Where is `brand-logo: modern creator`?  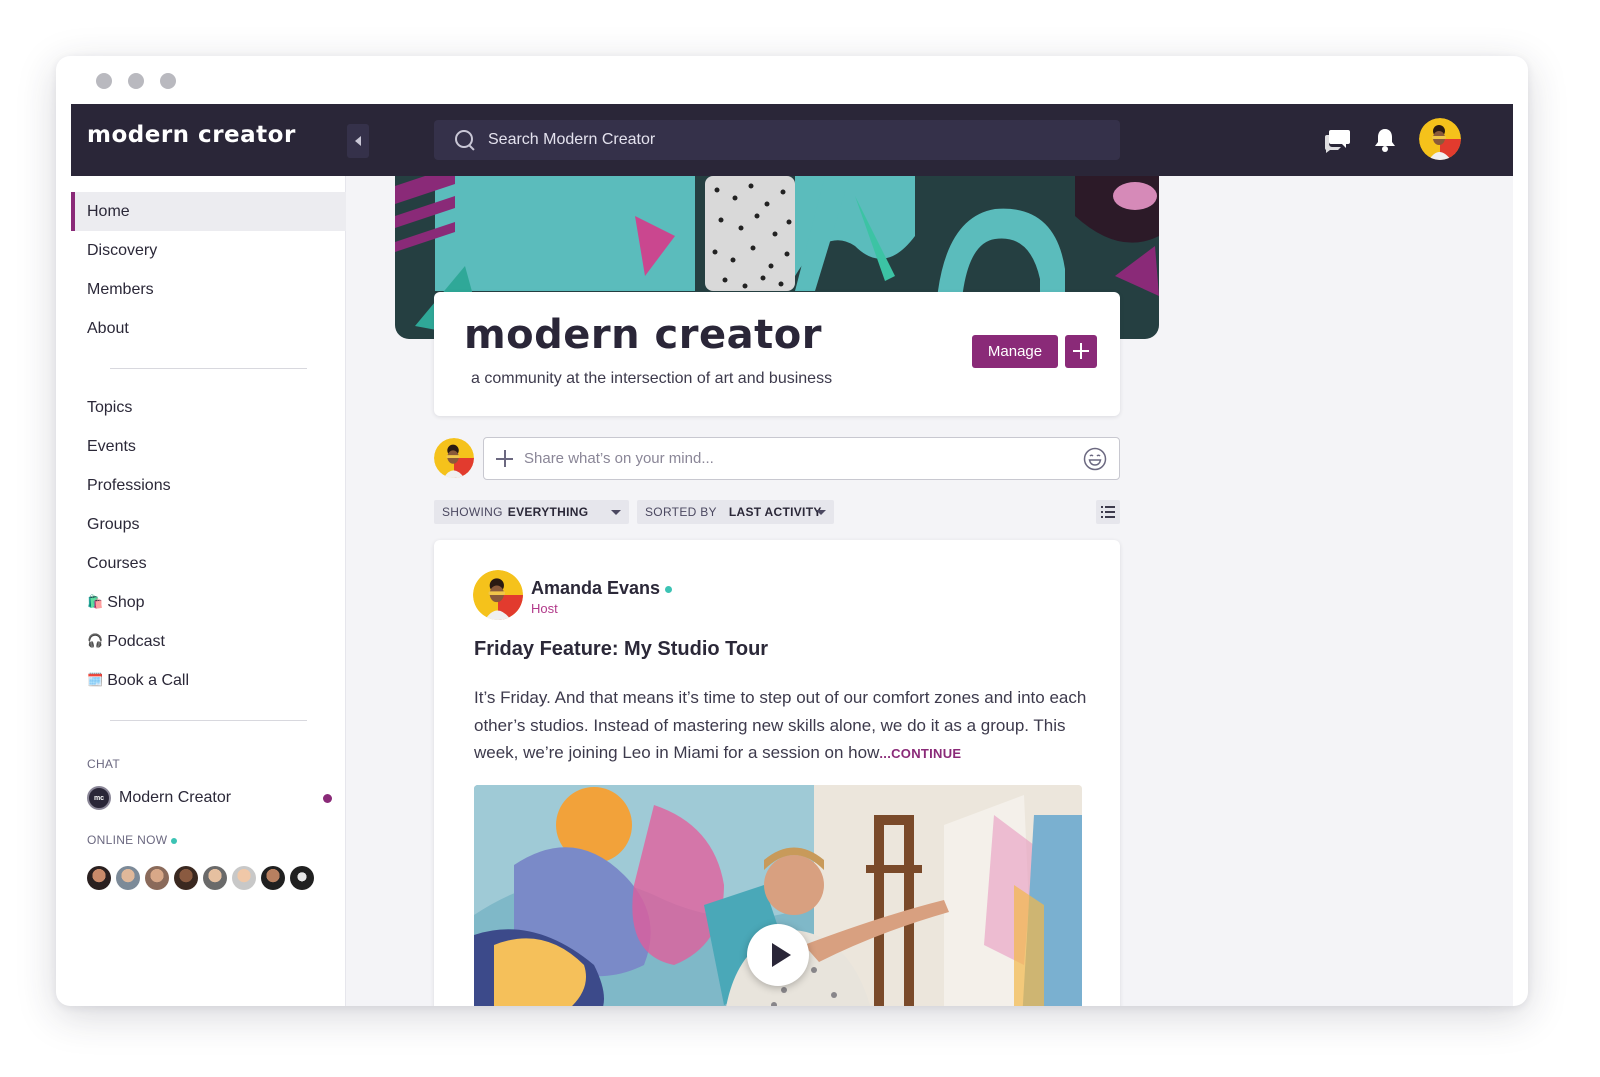
brand-logo: modern creator is located at coordinates (191, 135).